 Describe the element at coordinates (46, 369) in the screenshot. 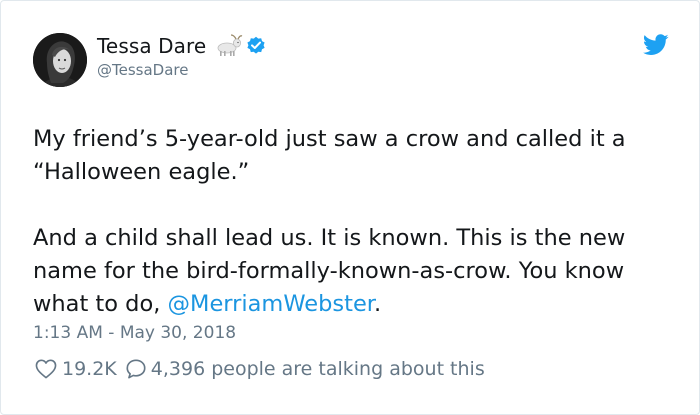

I see `heart-icon` at that location.